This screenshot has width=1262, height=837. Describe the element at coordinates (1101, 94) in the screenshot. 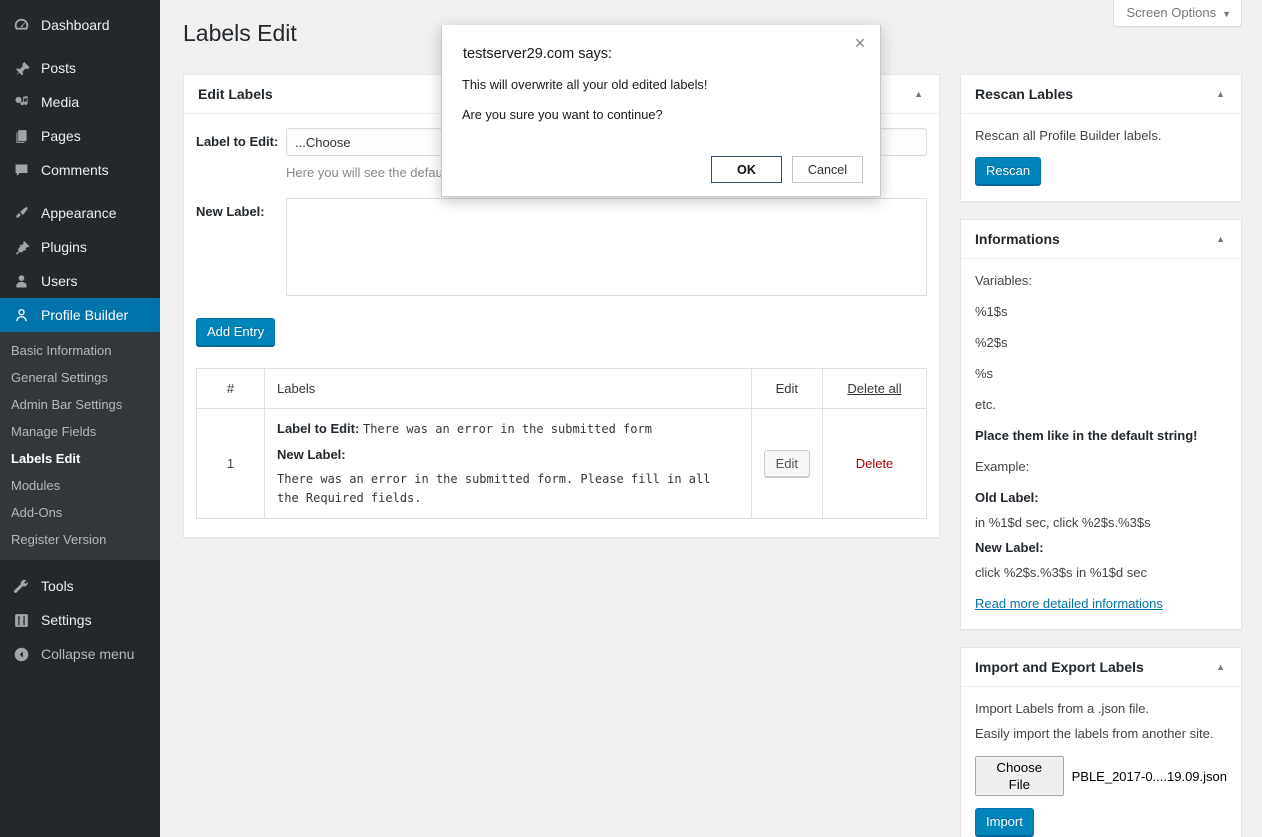

I see `rescan-labels-panel-header: Rescan Lables ▲` at that location.